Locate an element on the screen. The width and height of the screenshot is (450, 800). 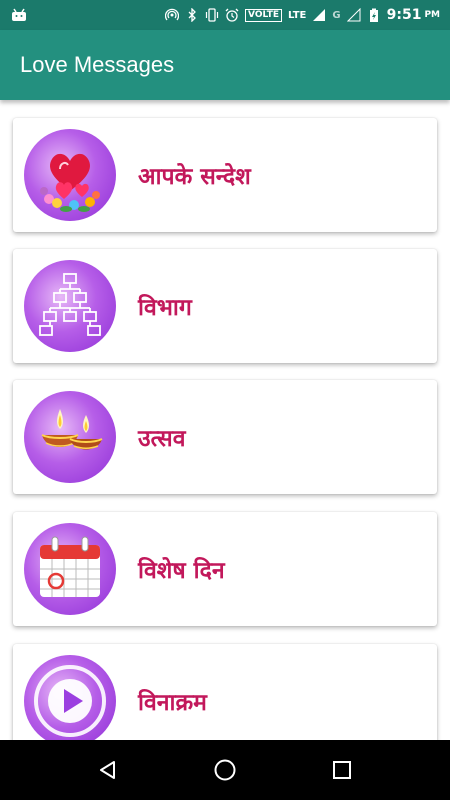
recents-icon is located at coordinates (341, 770).